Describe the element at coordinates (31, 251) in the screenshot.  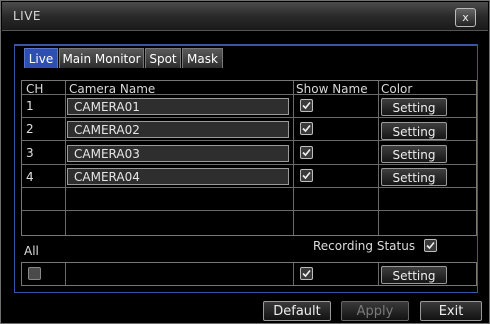
I see `all-label: All` at that location.